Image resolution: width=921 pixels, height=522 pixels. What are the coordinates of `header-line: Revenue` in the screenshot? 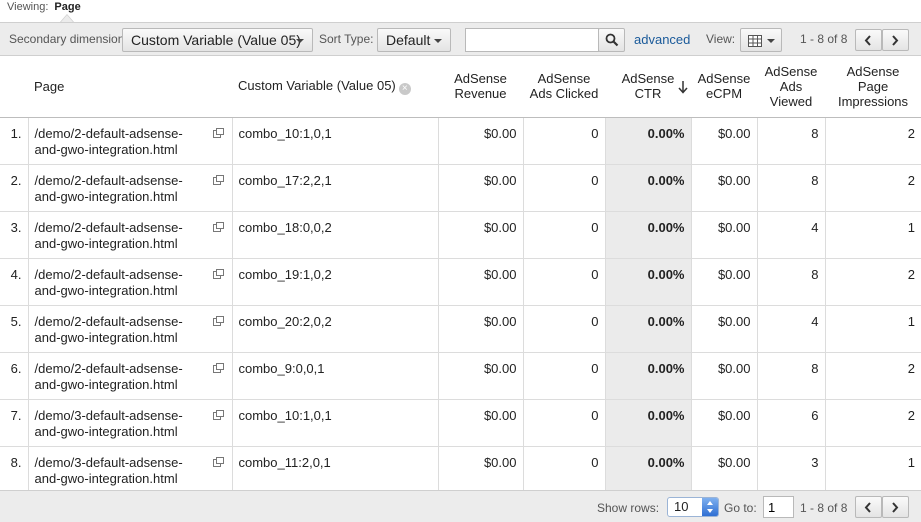 It's located at (480, 94).